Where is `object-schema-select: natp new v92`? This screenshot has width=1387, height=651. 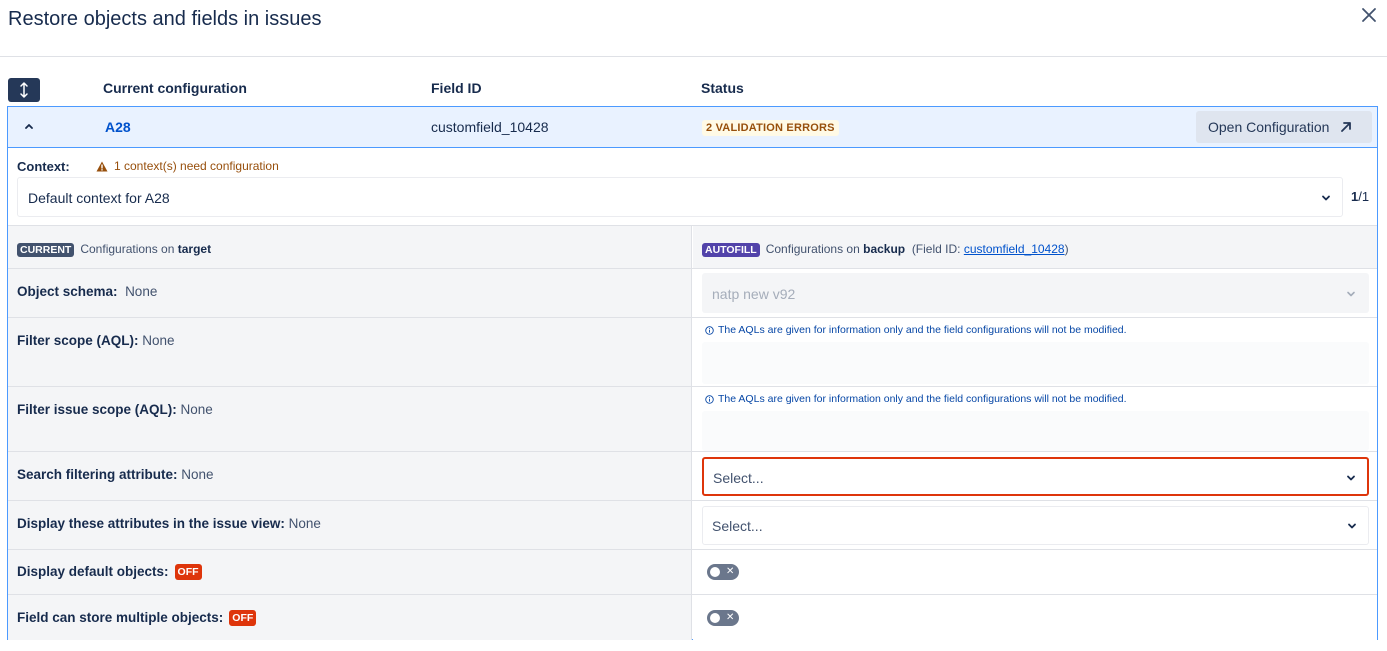
object-schema-select: natp new v92 is located at coordinates (1035, 293).